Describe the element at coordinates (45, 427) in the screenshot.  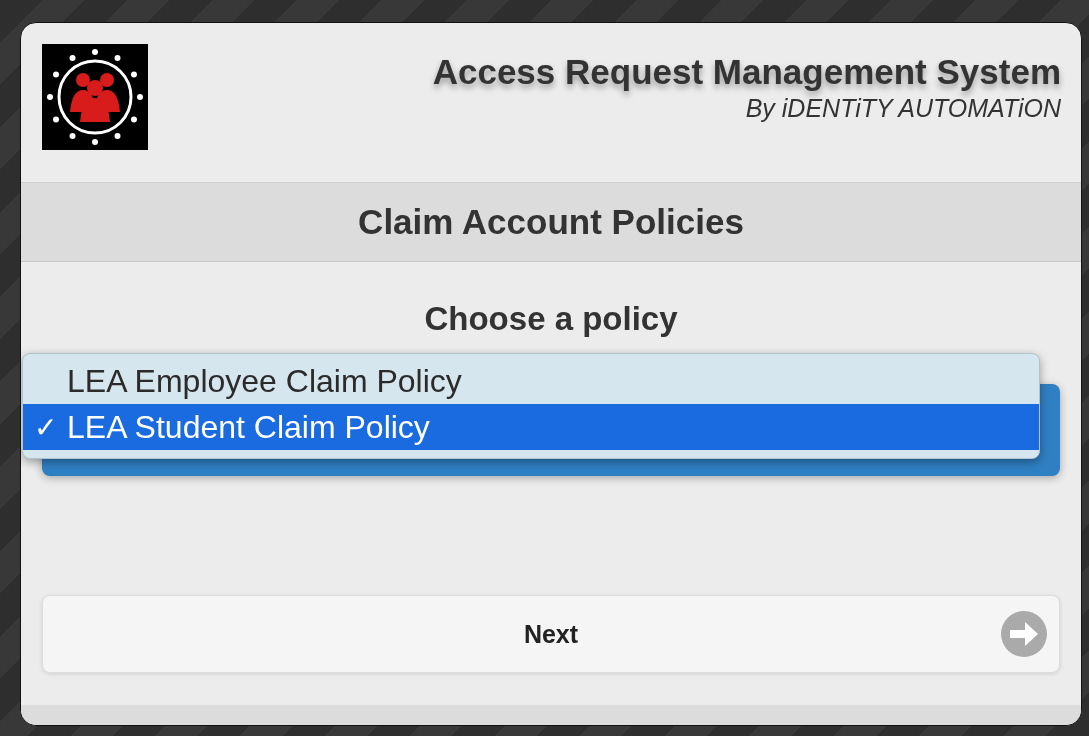
I see `check-mark: ✓` at that location.